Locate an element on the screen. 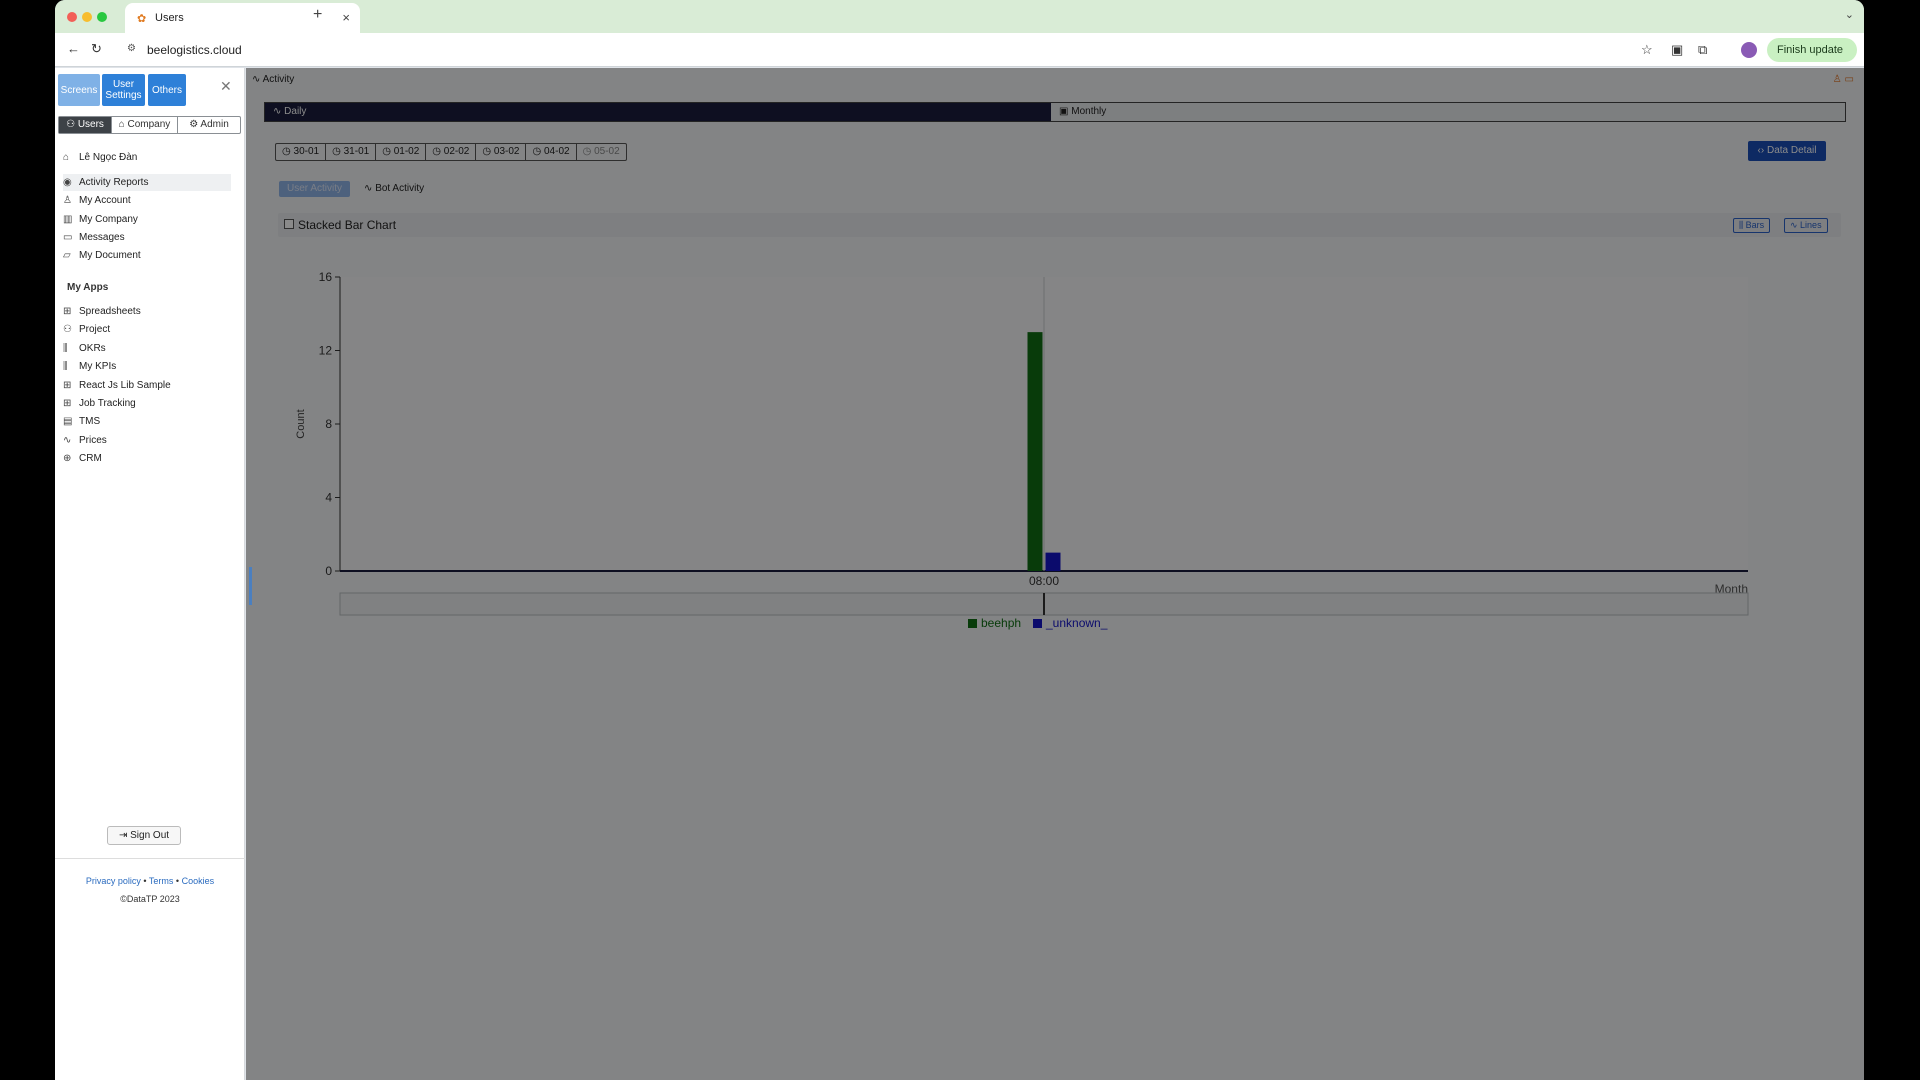 The width and height of the screenshot is (1920, 1080). user-settings-button: User Settings is located at coordinates (123, 90).